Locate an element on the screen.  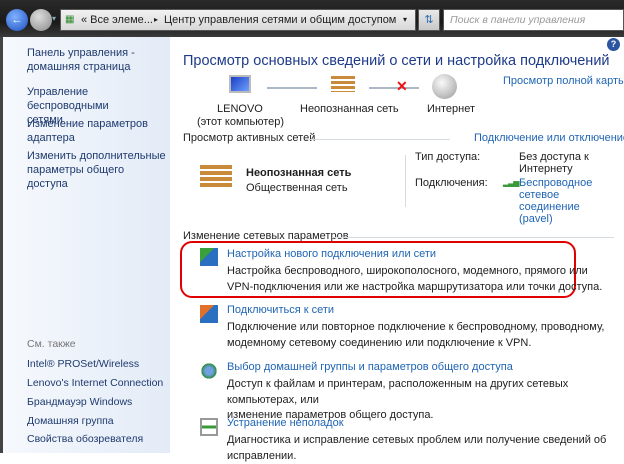
map-internet-label: Интернет is located at coordinates (451, 109).